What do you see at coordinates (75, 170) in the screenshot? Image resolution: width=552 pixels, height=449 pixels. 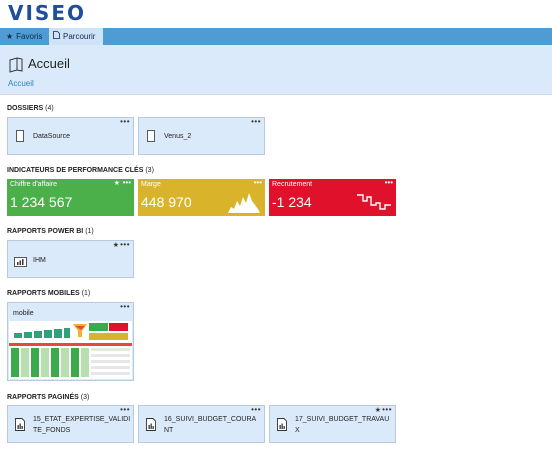 I see `section-kpis-label: INDICATEURS DE PERFORMANCE CLÉS` at bounding box center [75, 170].